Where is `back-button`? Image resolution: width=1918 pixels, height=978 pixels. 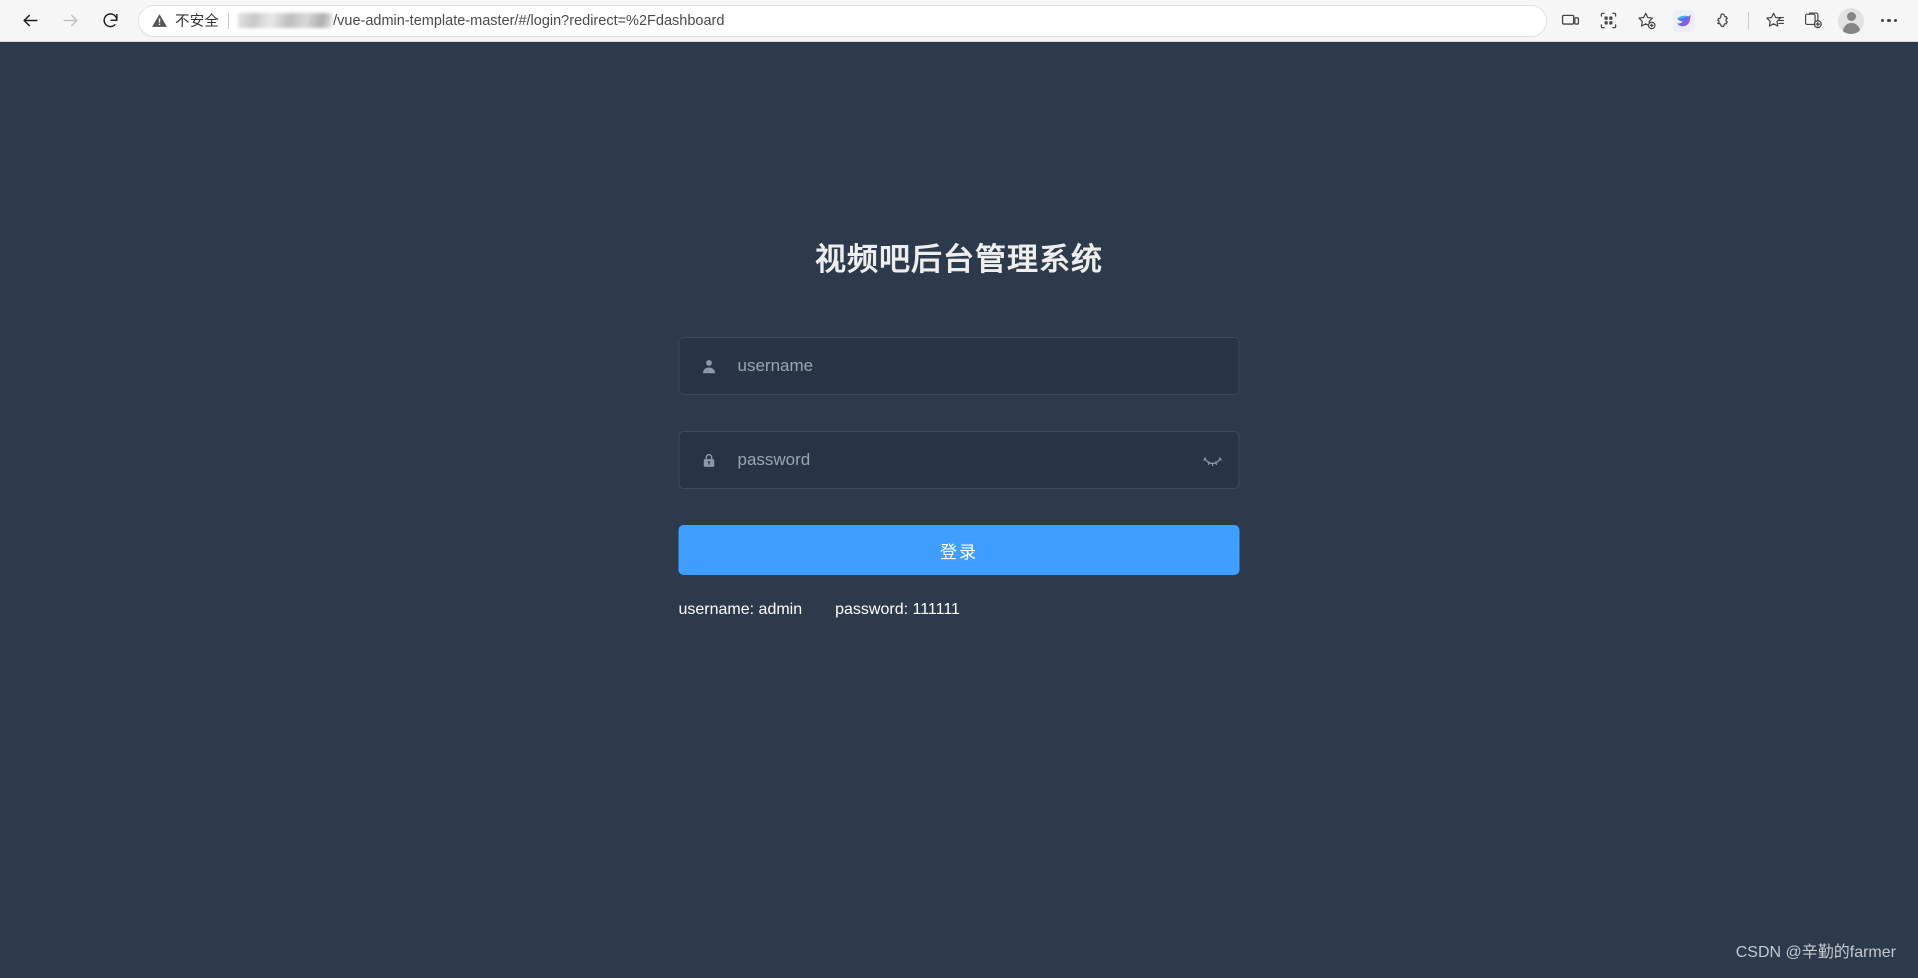 back-button is located at coordinates (30, 21).